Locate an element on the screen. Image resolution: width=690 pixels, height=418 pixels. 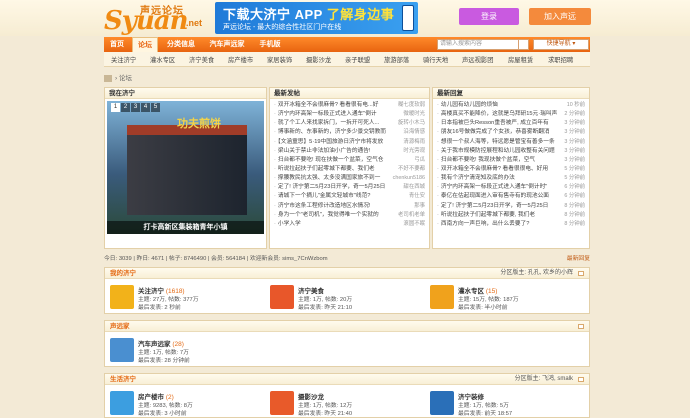
forum-last-post: 最后发表: 2 秒前 is located at coordinates (159, 306).